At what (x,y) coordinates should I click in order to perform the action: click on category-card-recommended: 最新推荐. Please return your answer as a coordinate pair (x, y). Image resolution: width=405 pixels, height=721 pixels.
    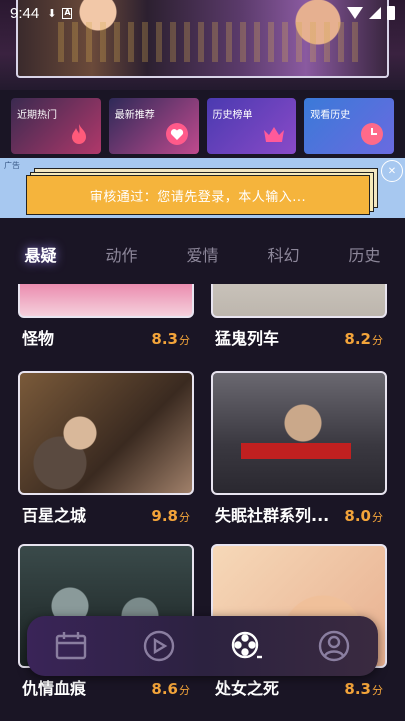
    Looking at the image, I should click on (153, 126).